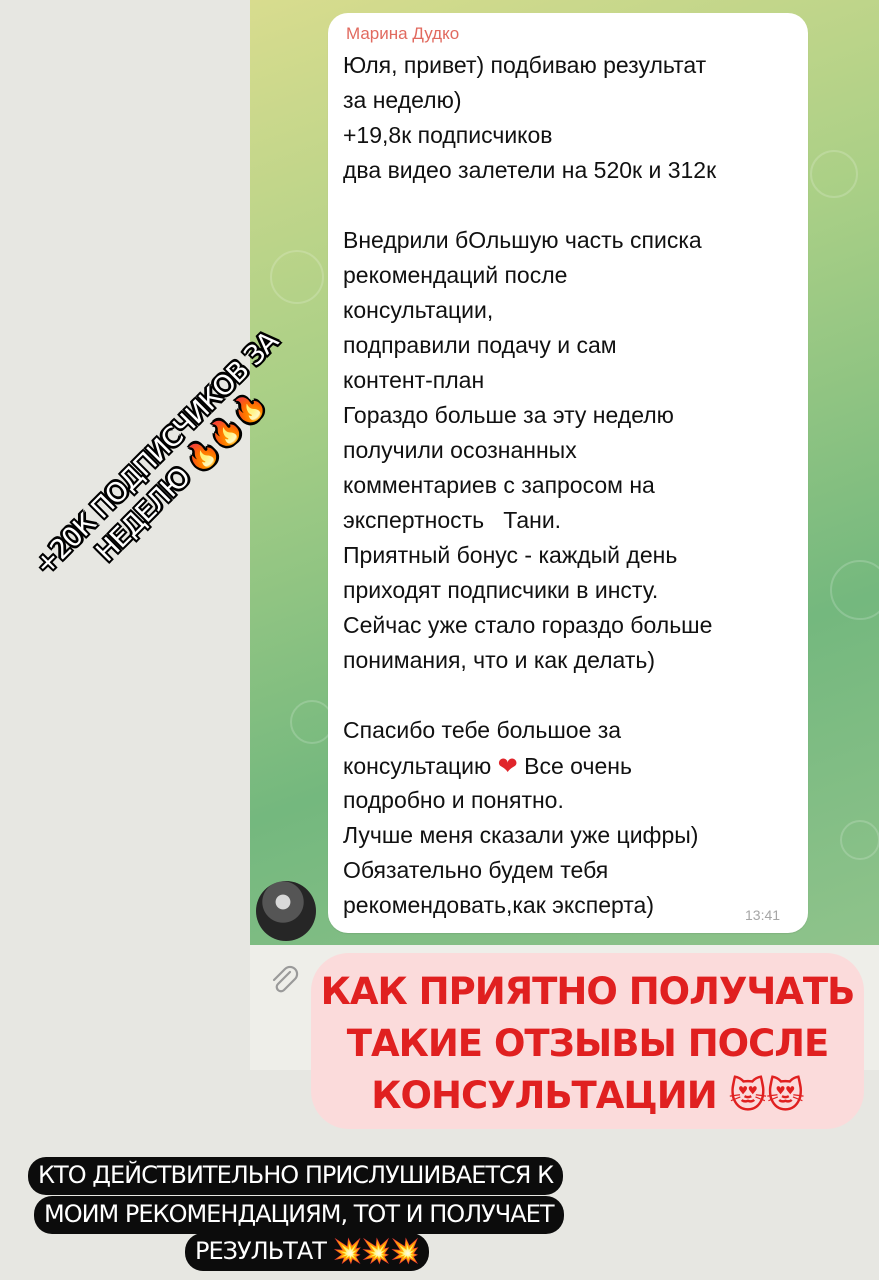 Image resolution: width=879 pixels, height=1280 pixels. I want to click on message-line: за неделю), so click(402, 100).